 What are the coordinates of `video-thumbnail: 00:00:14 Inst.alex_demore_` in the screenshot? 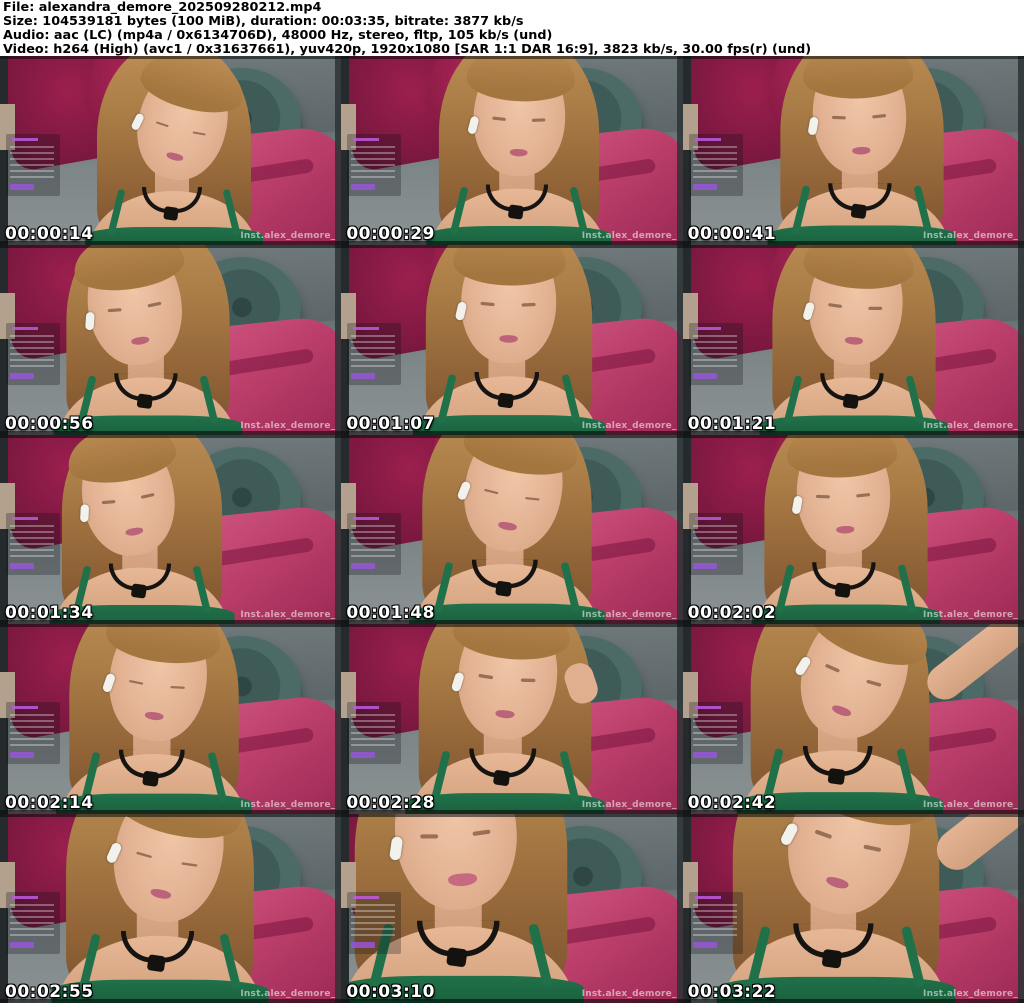 It's located at (171, 151).